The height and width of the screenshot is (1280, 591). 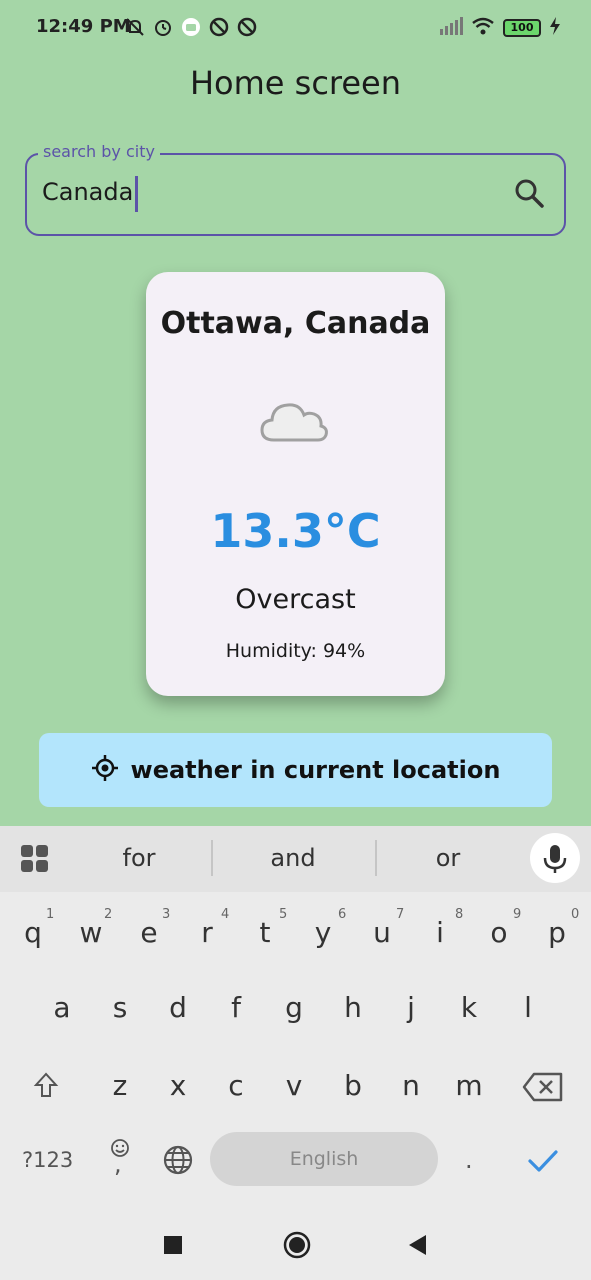 I want to click on key-hint: 9, so click(x=517, y=914).